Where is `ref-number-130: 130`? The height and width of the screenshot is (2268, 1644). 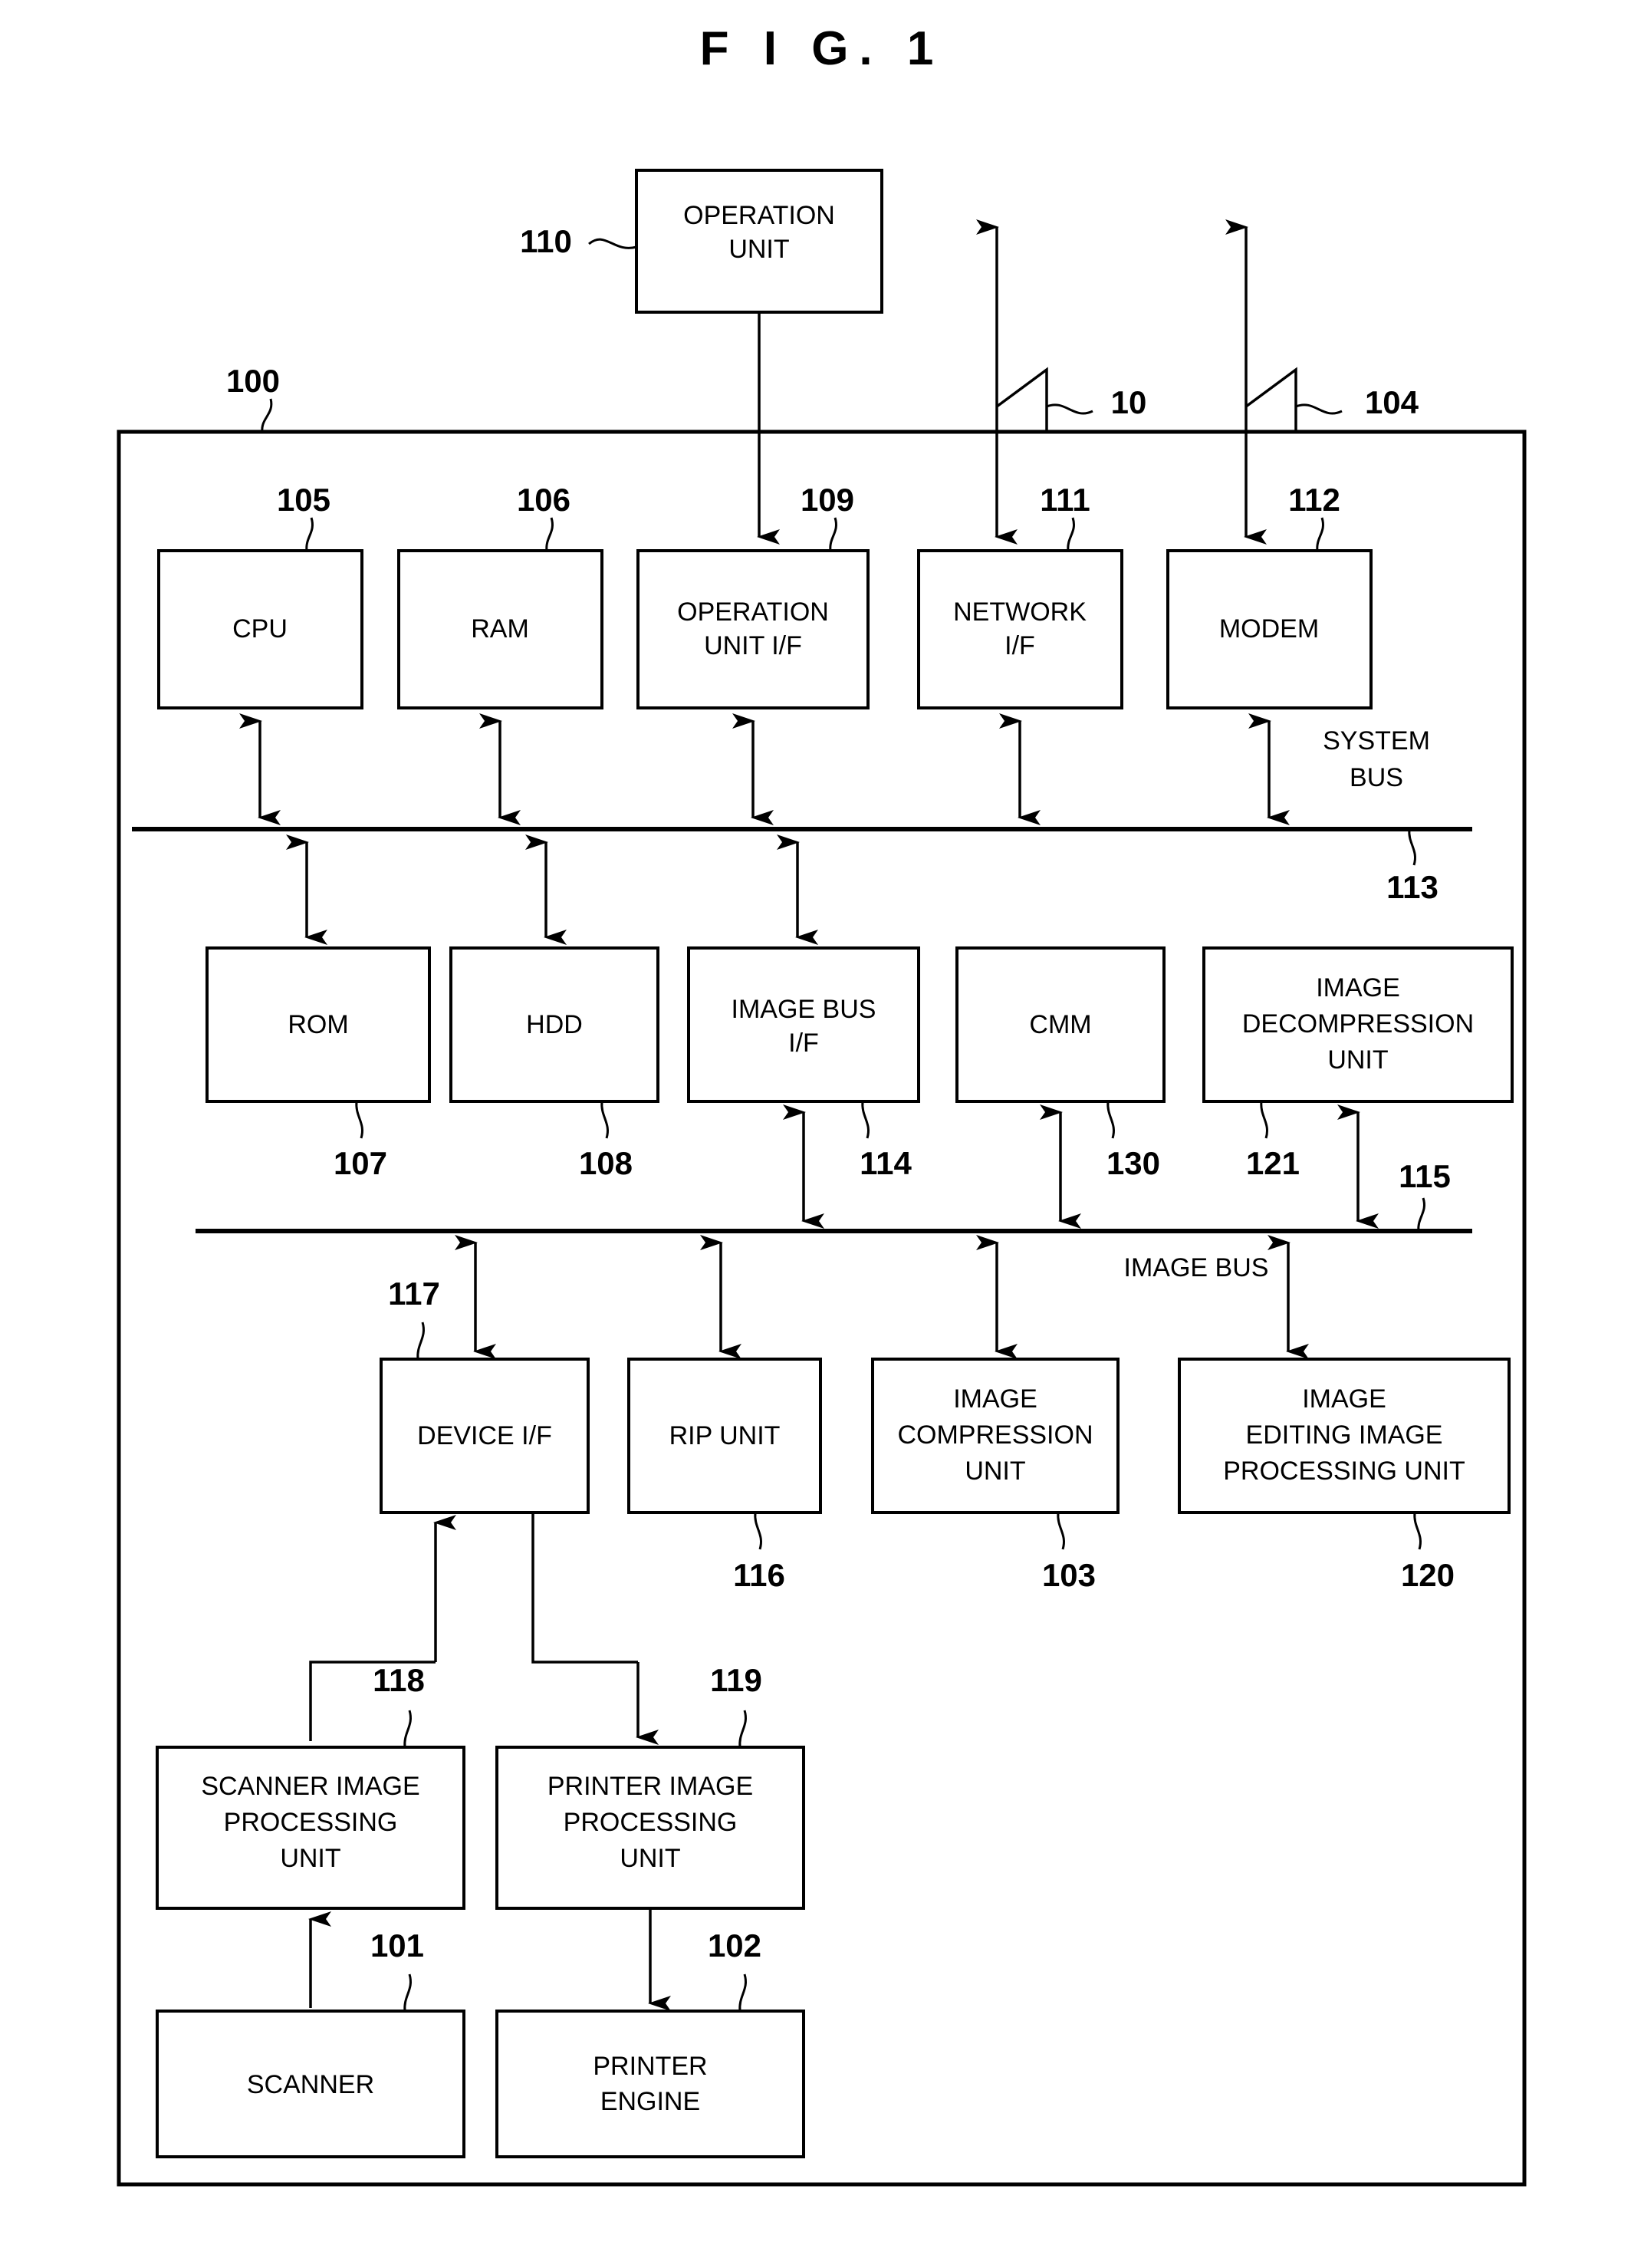
ref-number-130: 130 is located at coordinates (1133, 1163).